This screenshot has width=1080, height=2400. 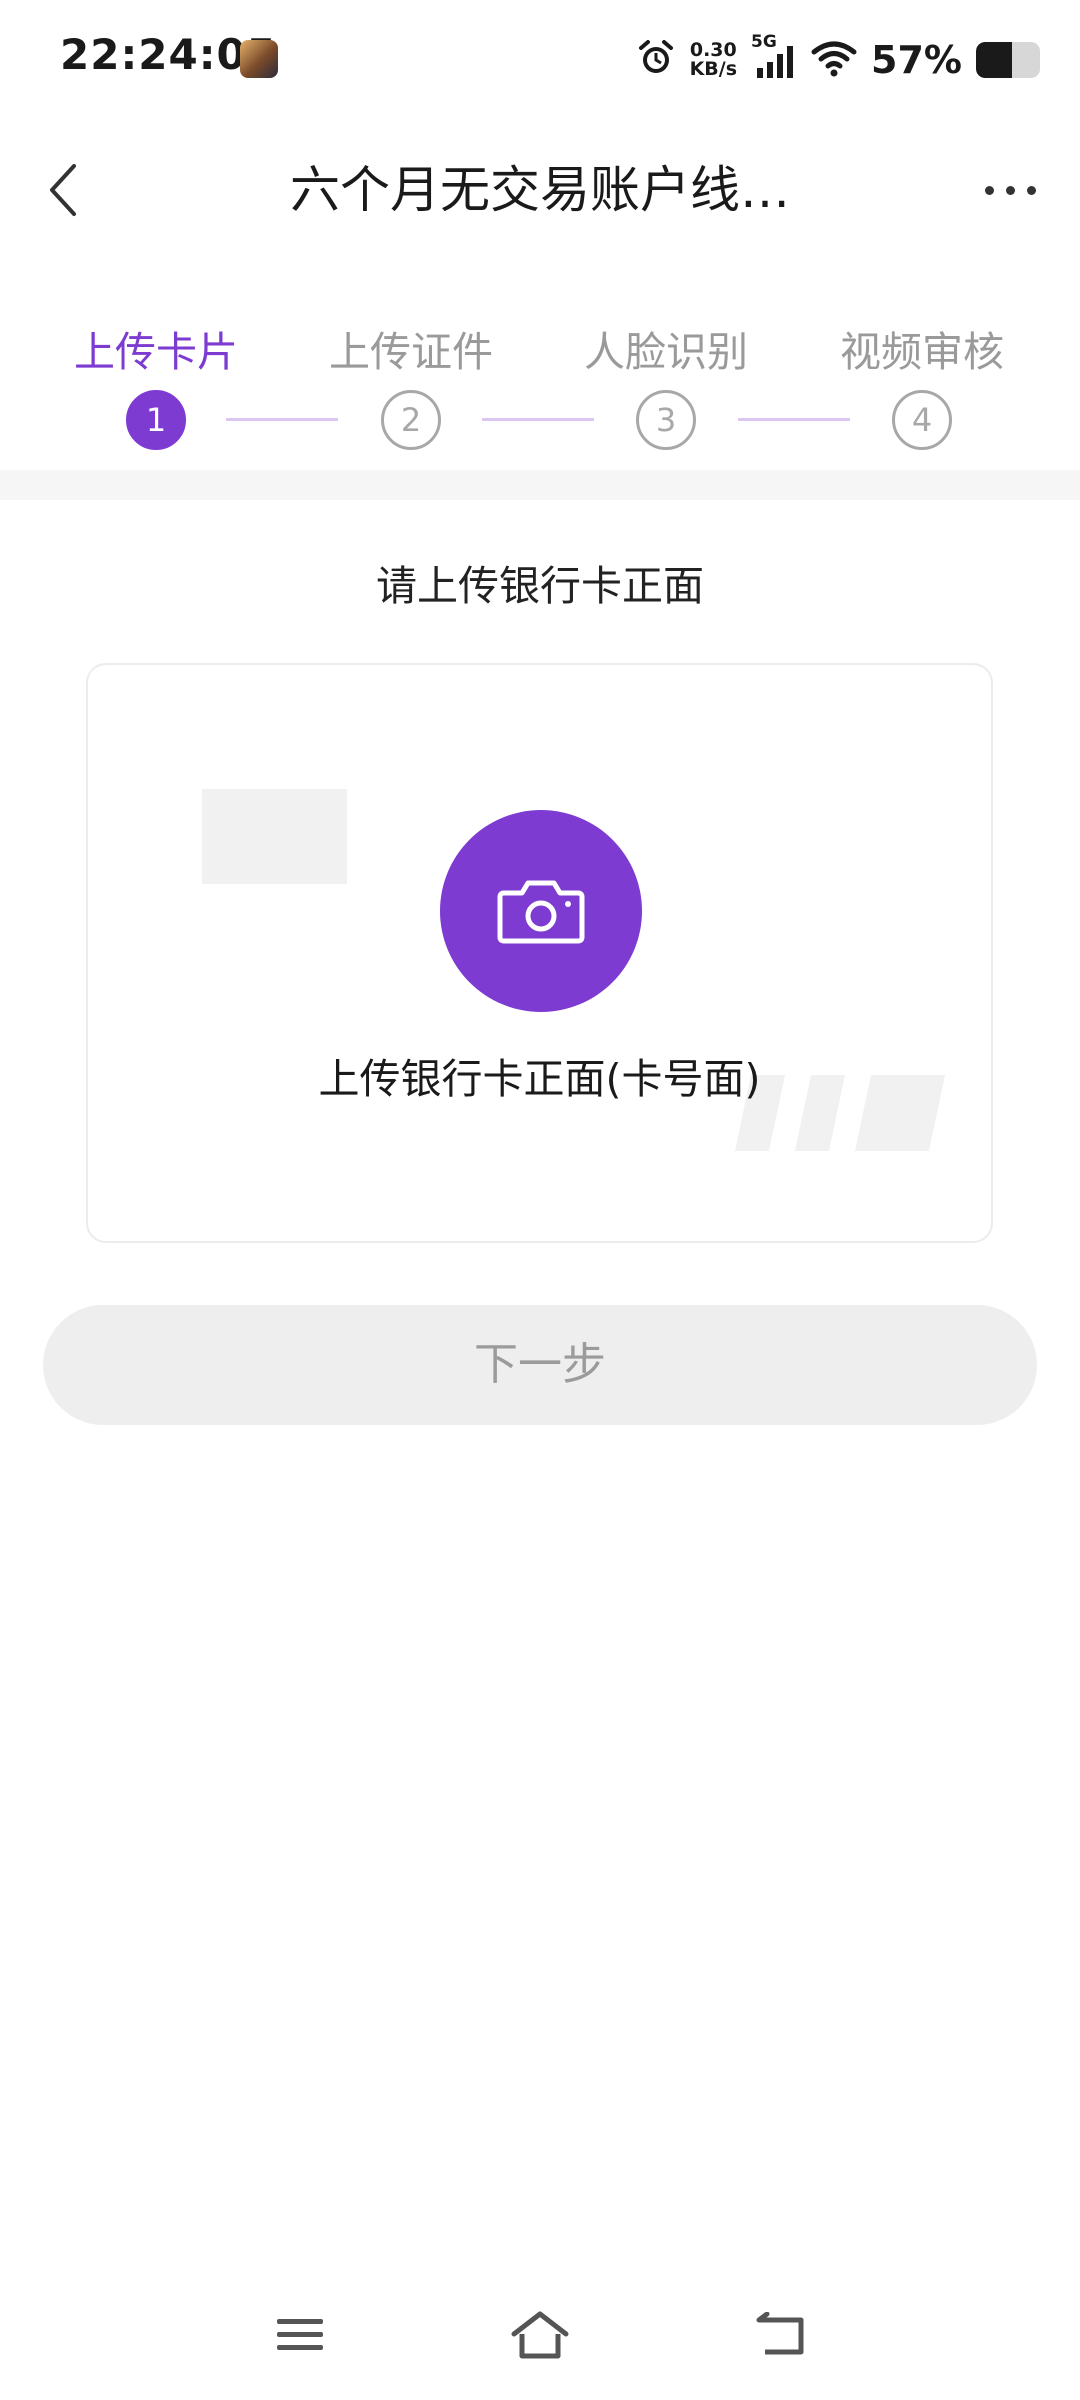 I want to click on back-button, so click(x=64, y=190).